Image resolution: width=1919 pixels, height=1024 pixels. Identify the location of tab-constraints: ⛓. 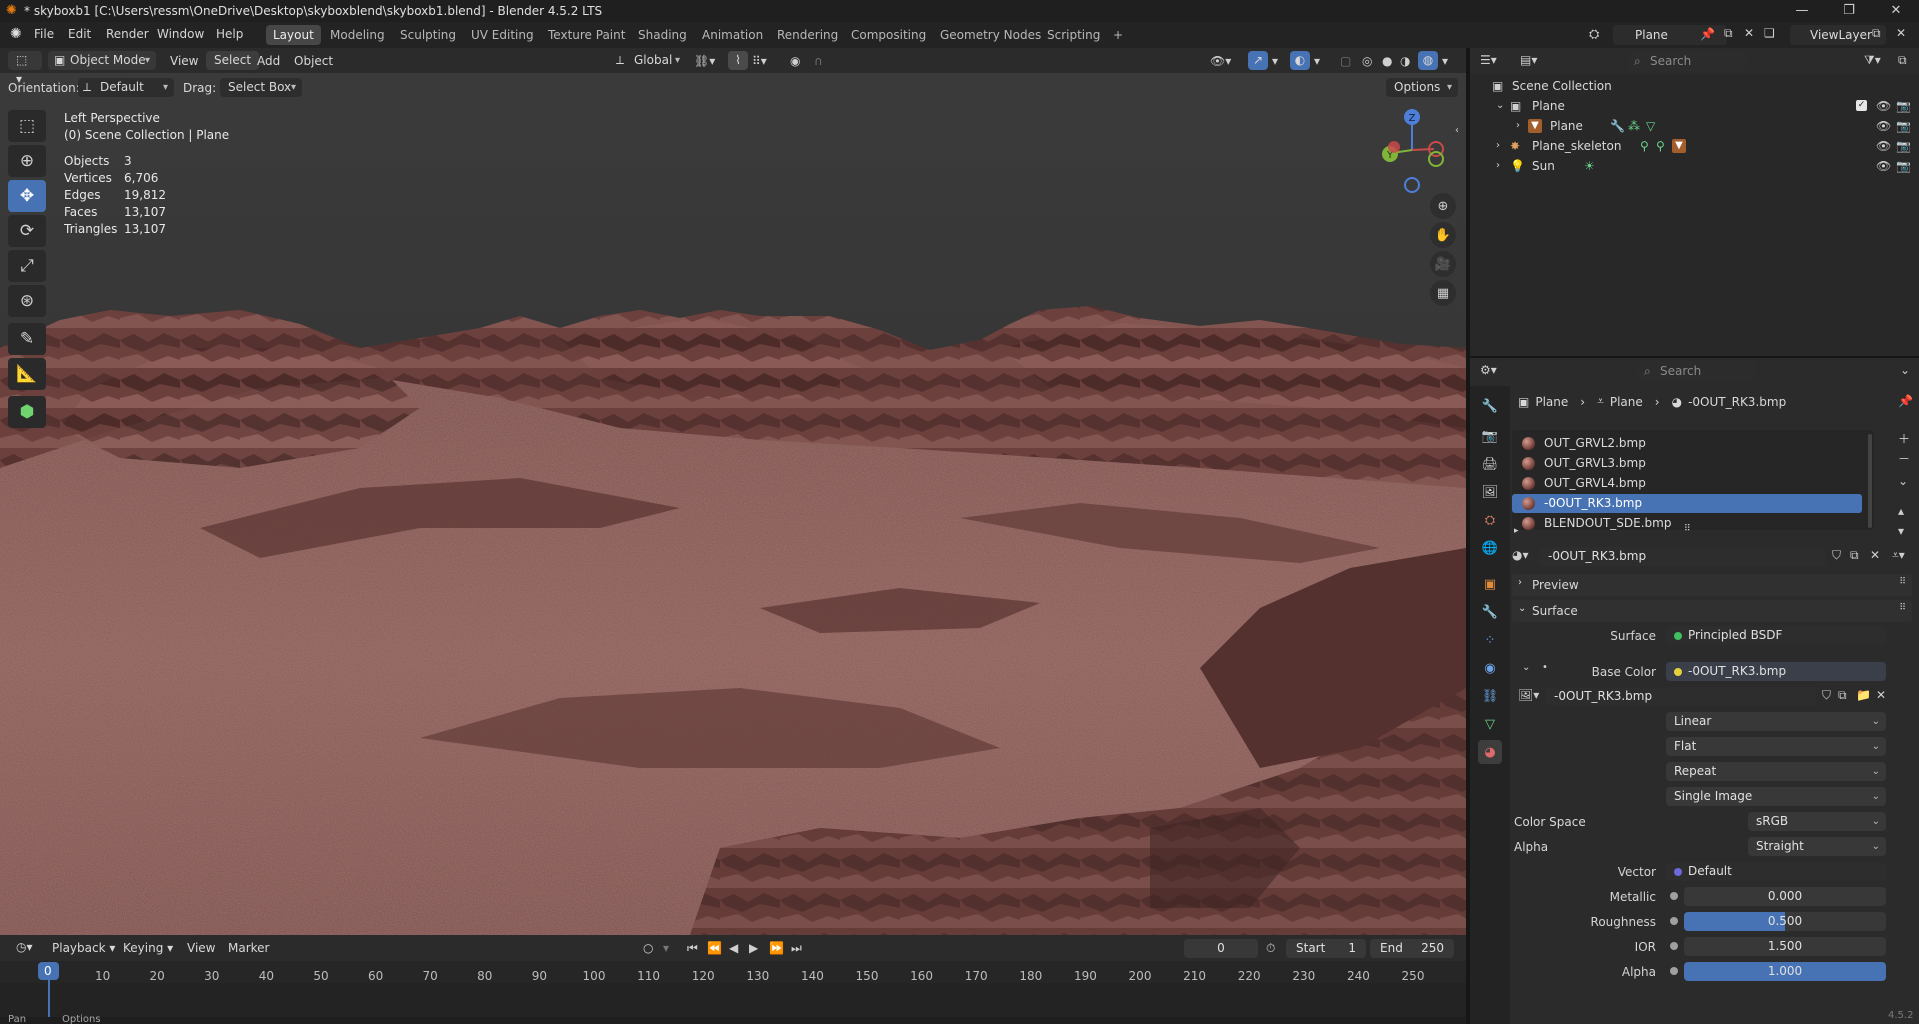
(1490, 696).